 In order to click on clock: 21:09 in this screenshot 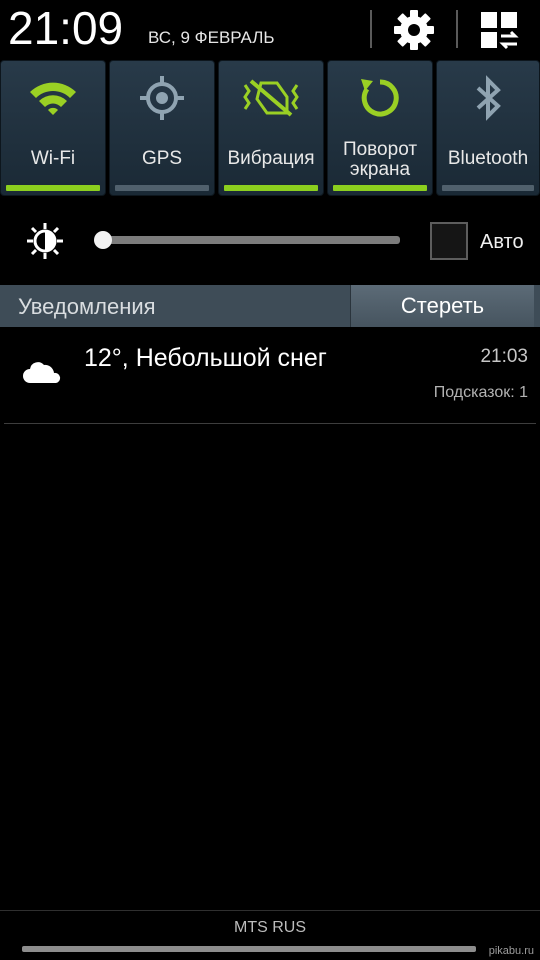, I will do `click(66, 28)`.